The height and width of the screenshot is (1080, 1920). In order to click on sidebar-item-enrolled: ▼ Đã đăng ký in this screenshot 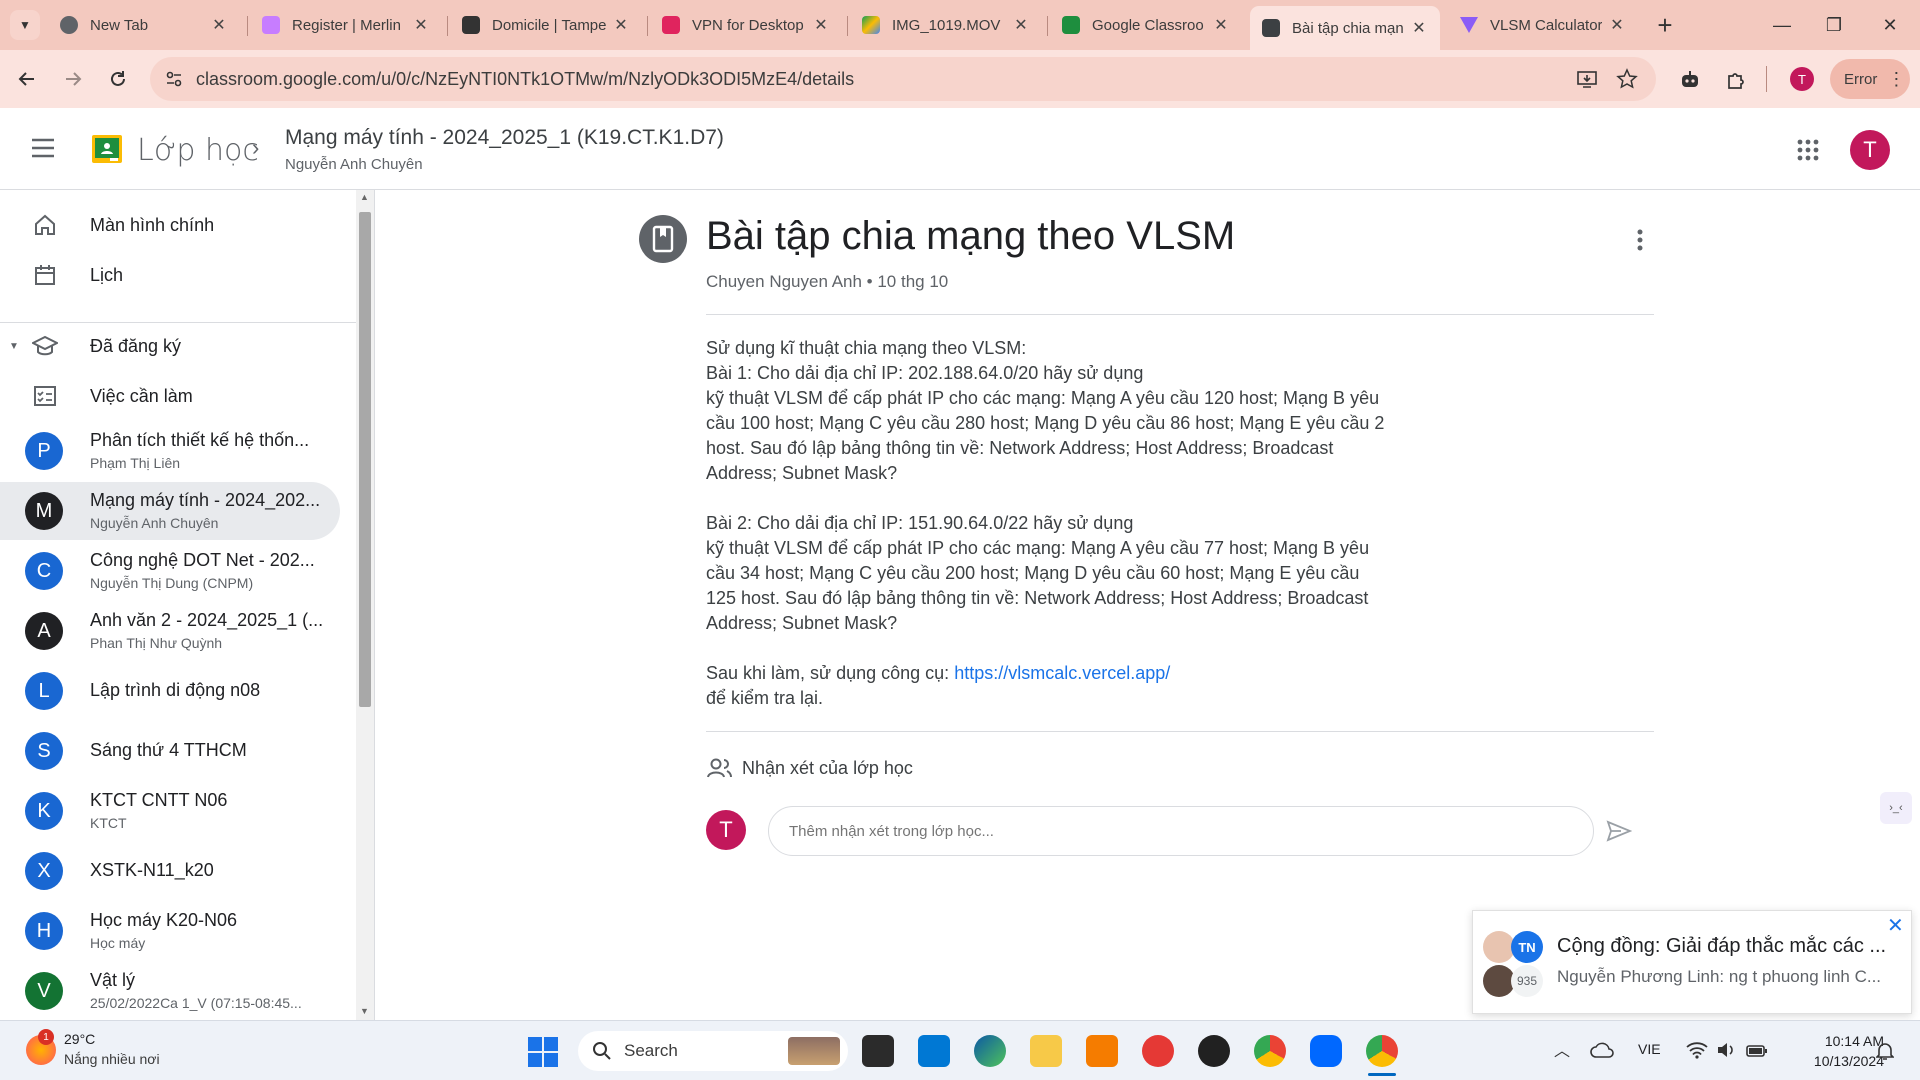, I will do `click(170, 346)`.